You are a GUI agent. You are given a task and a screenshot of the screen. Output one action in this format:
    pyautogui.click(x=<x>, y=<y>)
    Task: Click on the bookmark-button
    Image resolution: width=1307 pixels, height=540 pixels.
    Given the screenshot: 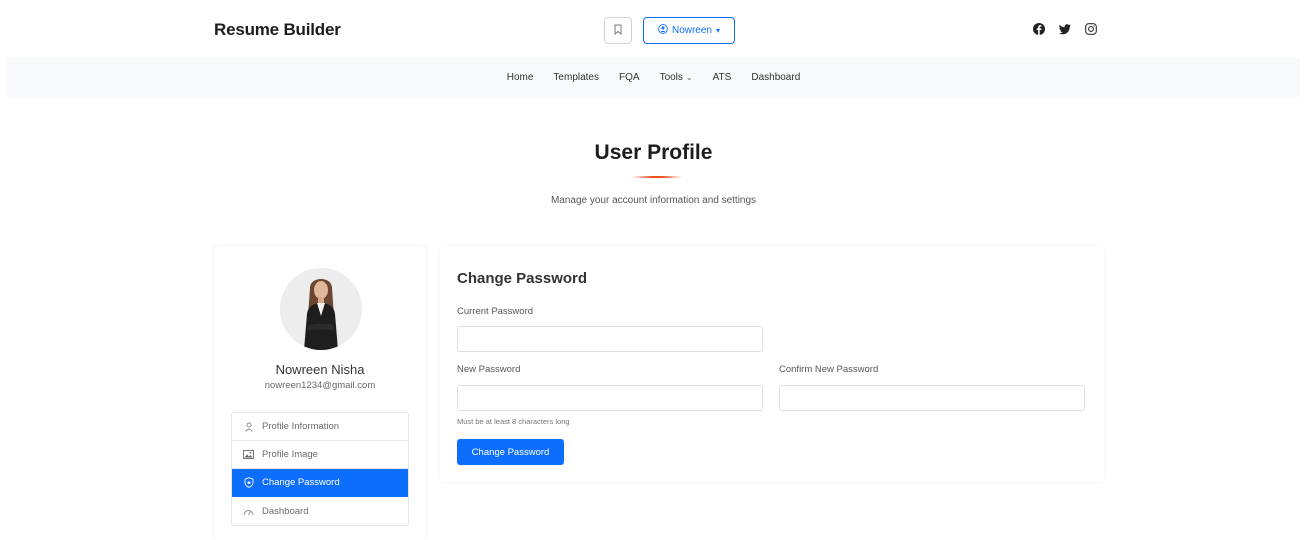 What is the action you would take?
    pyautogui.click(x=618, y=30)
    